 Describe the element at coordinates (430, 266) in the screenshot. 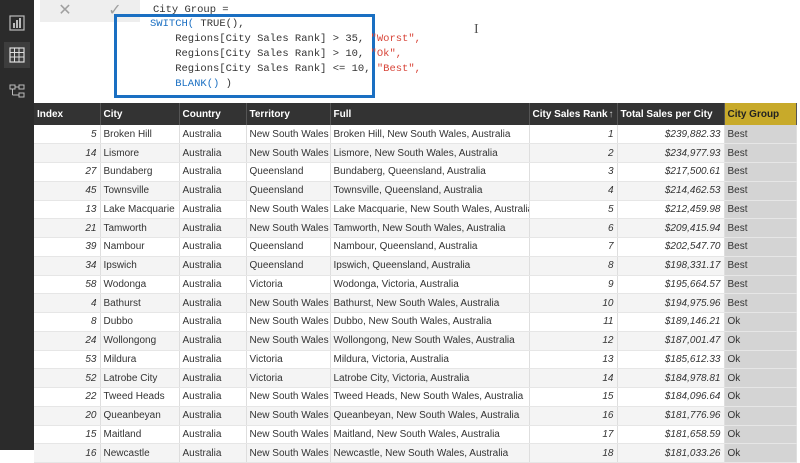

I see `table-cell: Ipswich, Queensland, Australia` at that location.